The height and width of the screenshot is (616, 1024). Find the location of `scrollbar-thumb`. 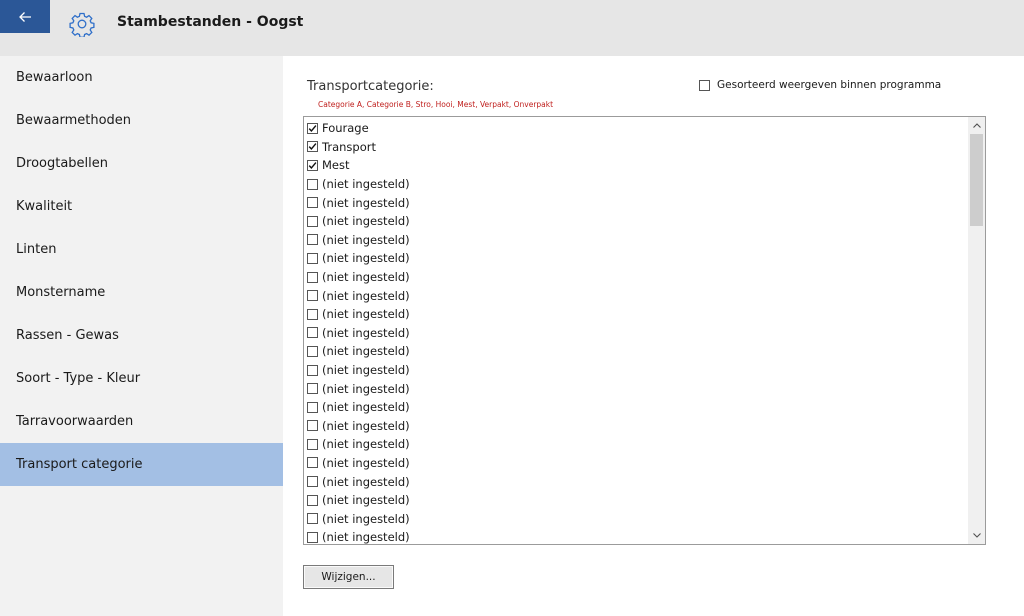

scrollbar-thumb is located at coordinates (976, 180).